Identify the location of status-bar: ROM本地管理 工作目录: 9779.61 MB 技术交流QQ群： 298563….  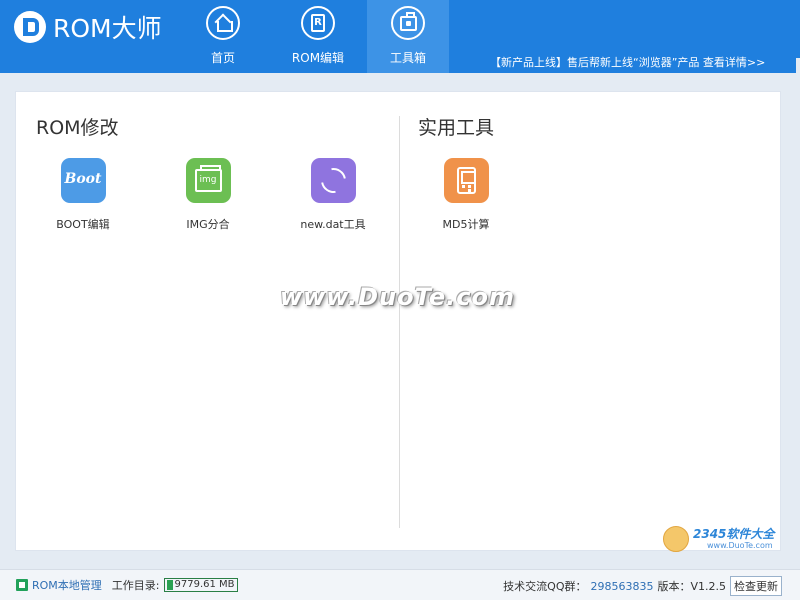
(400, 584).